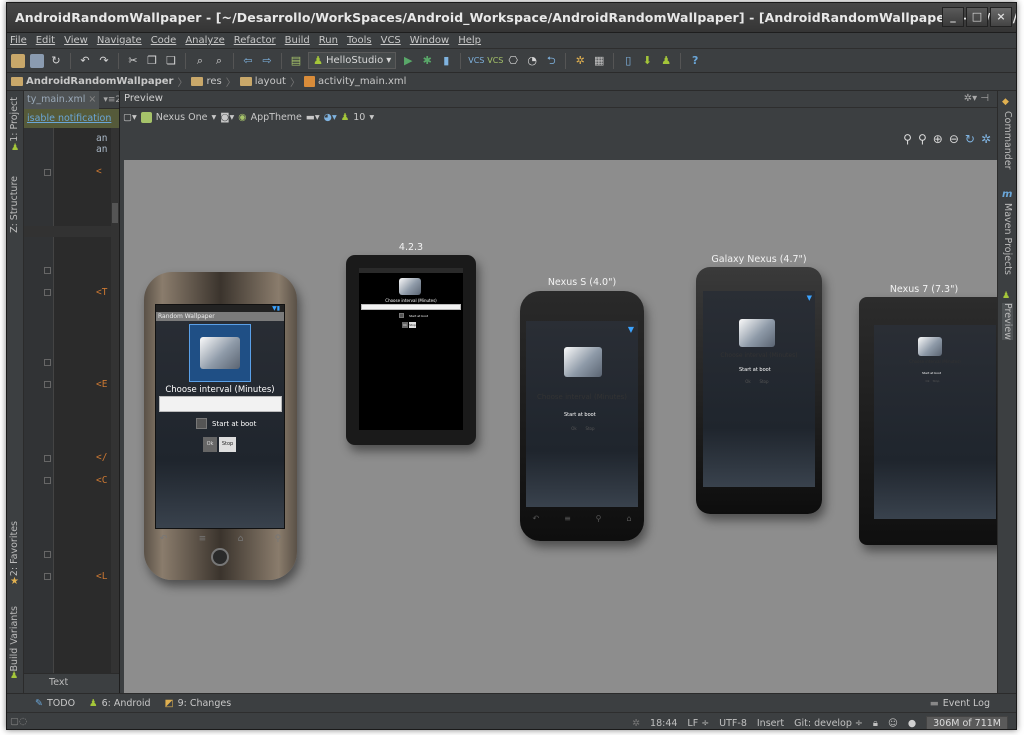  I want to click on menu-view: View, so click(76, 40).